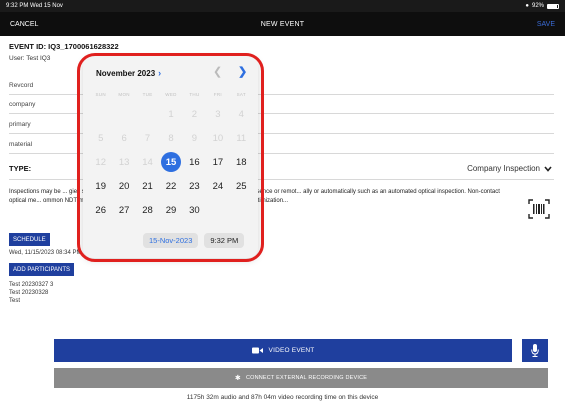 Image resolution: width=565 pixels, height=408 pixels. I want to click on day-cell: 2, so click(194, 114).